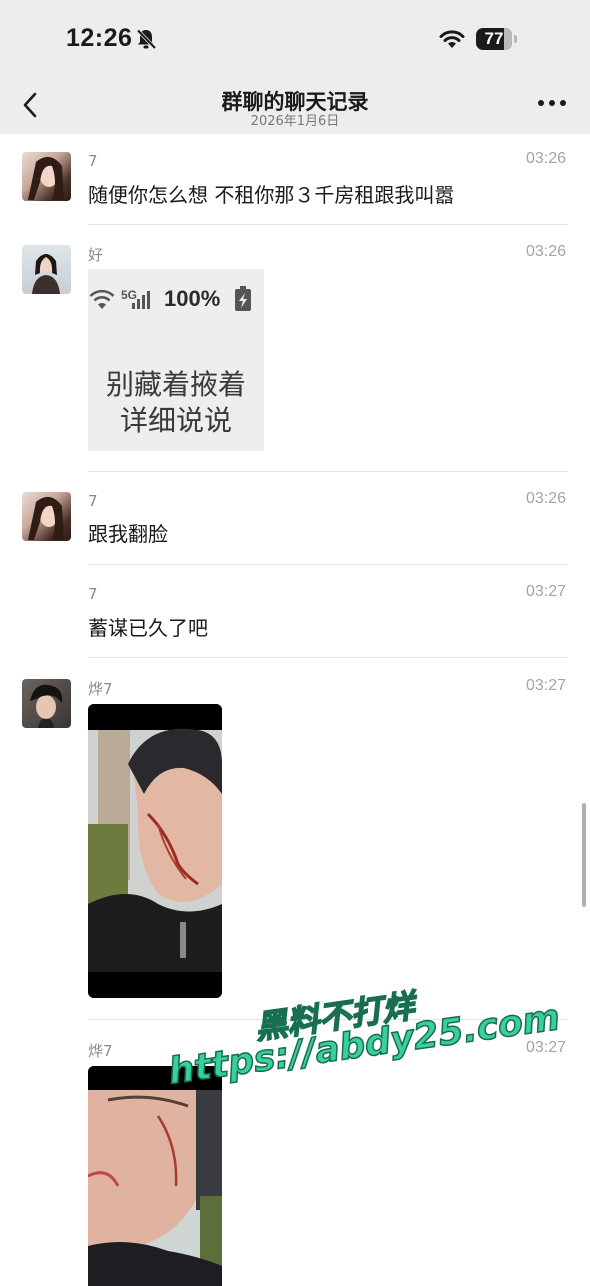 Image resolution: width=590 pixels, height=1286 pixels. I want to click on sticker-caption-line: 详细说说, so click(175, 420).